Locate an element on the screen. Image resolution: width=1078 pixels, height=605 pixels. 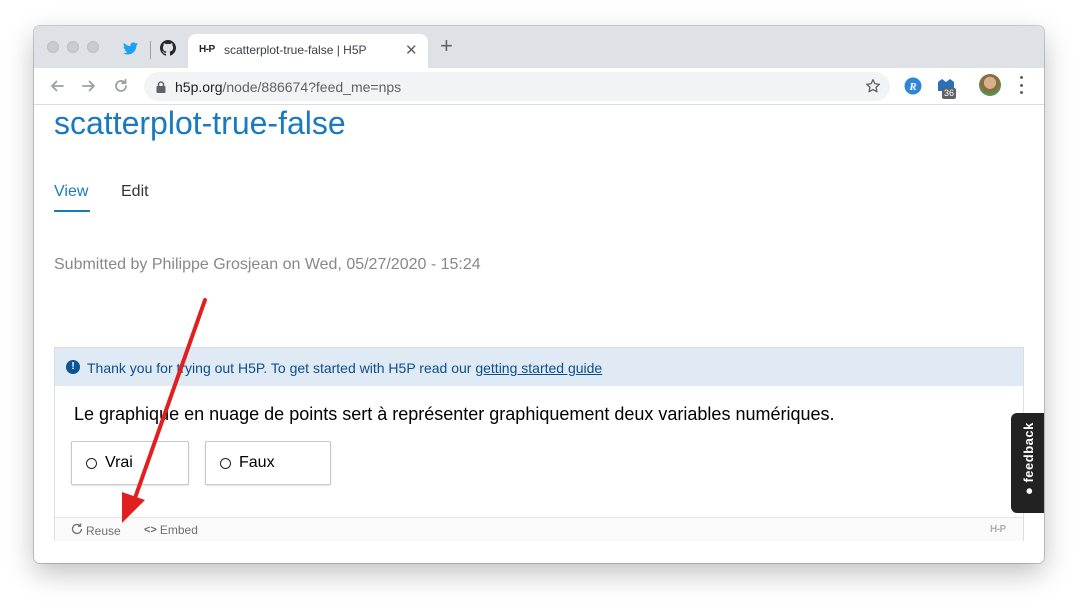
page-title: scatterplot-true-false is located at coordinates (200, 123).